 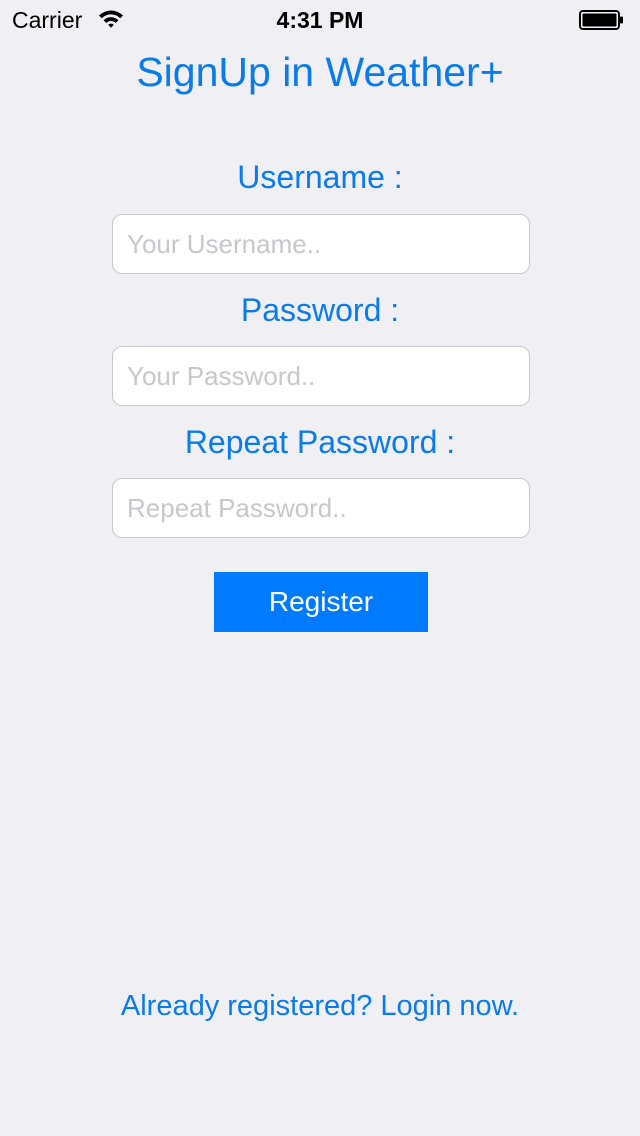 What do you see at coordinates (320, 177) in the screenshot?
I see `username-label: Username :` at bounding box center [320, 177].